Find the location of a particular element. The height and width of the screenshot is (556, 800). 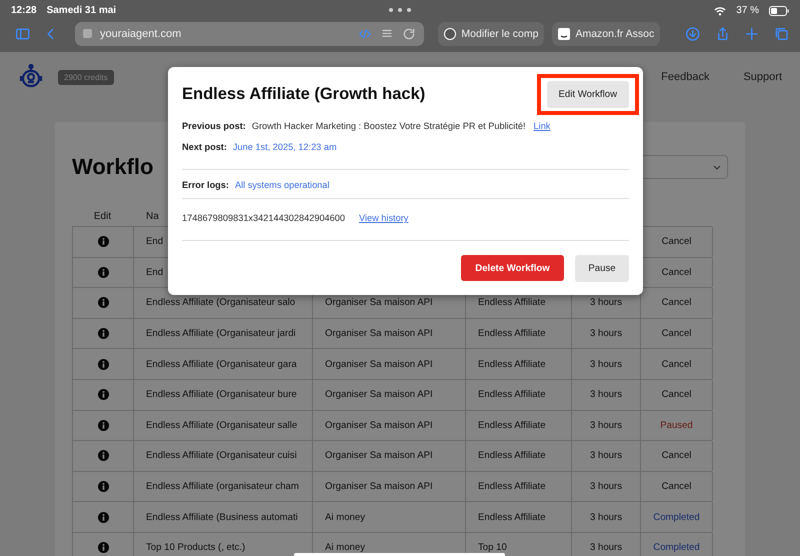

field-value: All systems operational is located at coordinates (282, 185).